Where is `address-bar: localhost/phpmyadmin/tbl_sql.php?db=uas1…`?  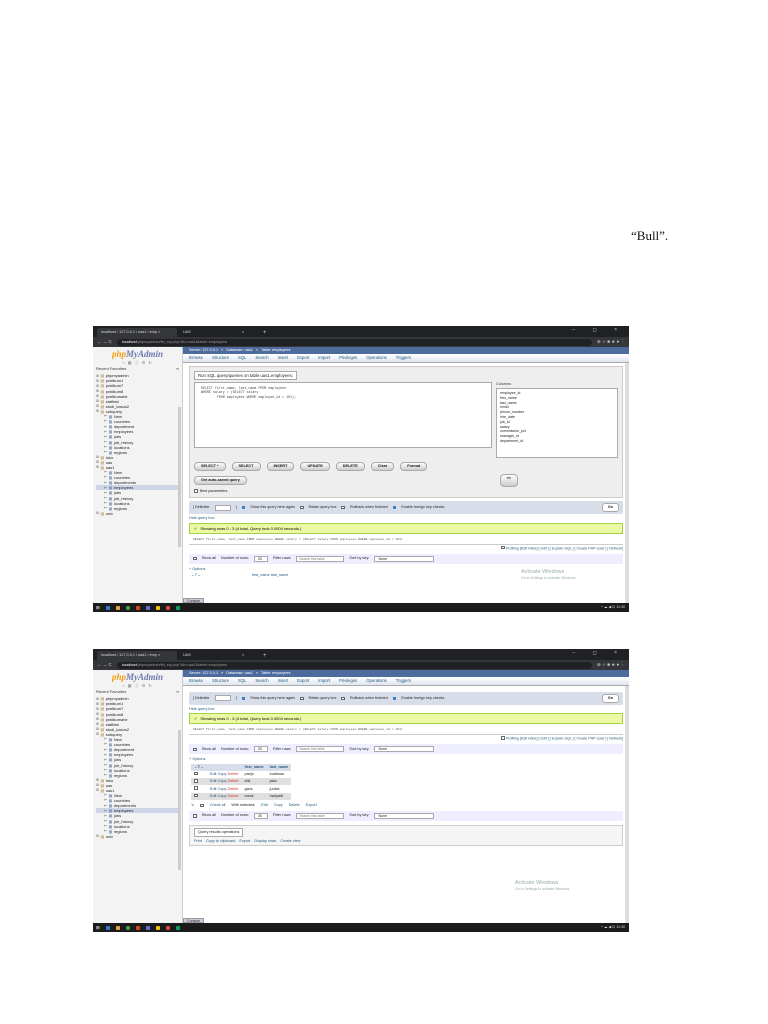 address-bar: localhost/phpmyadmin/tbl_sql.php?db=uas1… is located at coordinates (354, 665).